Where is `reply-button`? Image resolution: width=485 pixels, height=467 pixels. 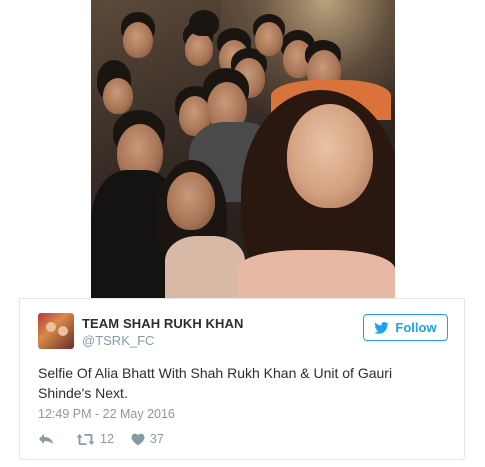 reply-button is located at coordinates (46, 439).